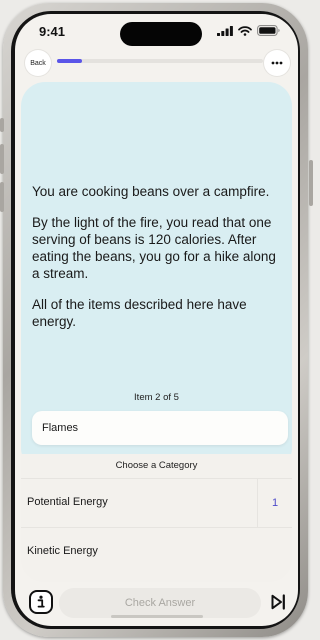 The image size is (320, 640). Describe the element at coordinates (161, 34) in the screenshot. I see `dynamic-island` at that location.